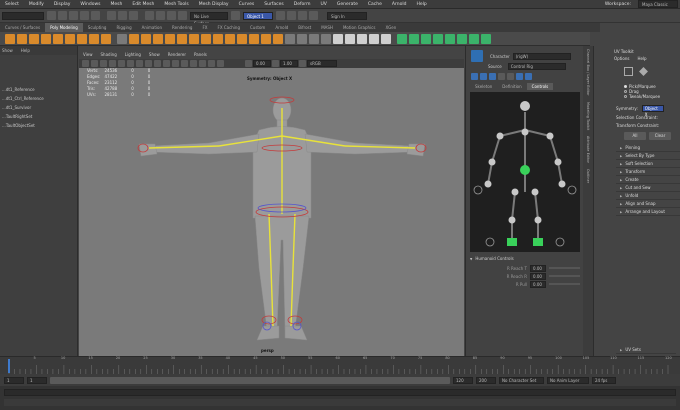  I want to click on shelf-tab: Custom, so click(257, 27).